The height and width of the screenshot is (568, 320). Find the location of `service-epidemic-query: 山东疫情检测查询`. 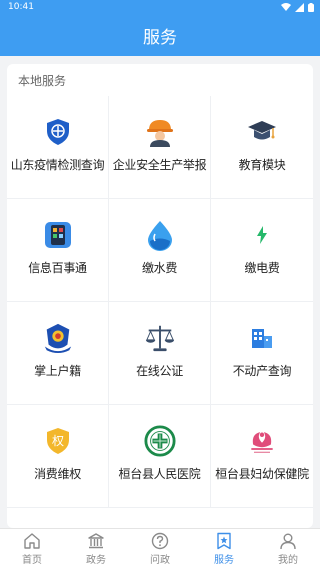

service-epidemic-query: 山东疫情检测查询 is located at coordinates (58, 147).